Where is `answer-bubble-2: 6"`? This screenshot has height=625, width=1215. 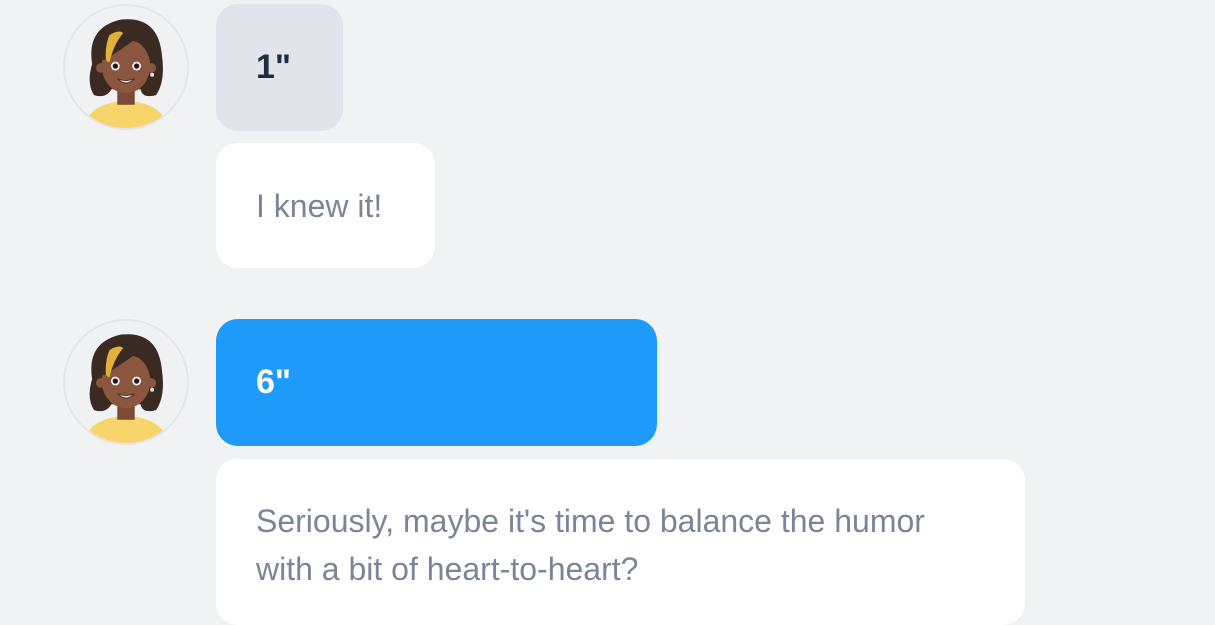 answer-bubble-2: 6" is located at coordinates (436, 382).